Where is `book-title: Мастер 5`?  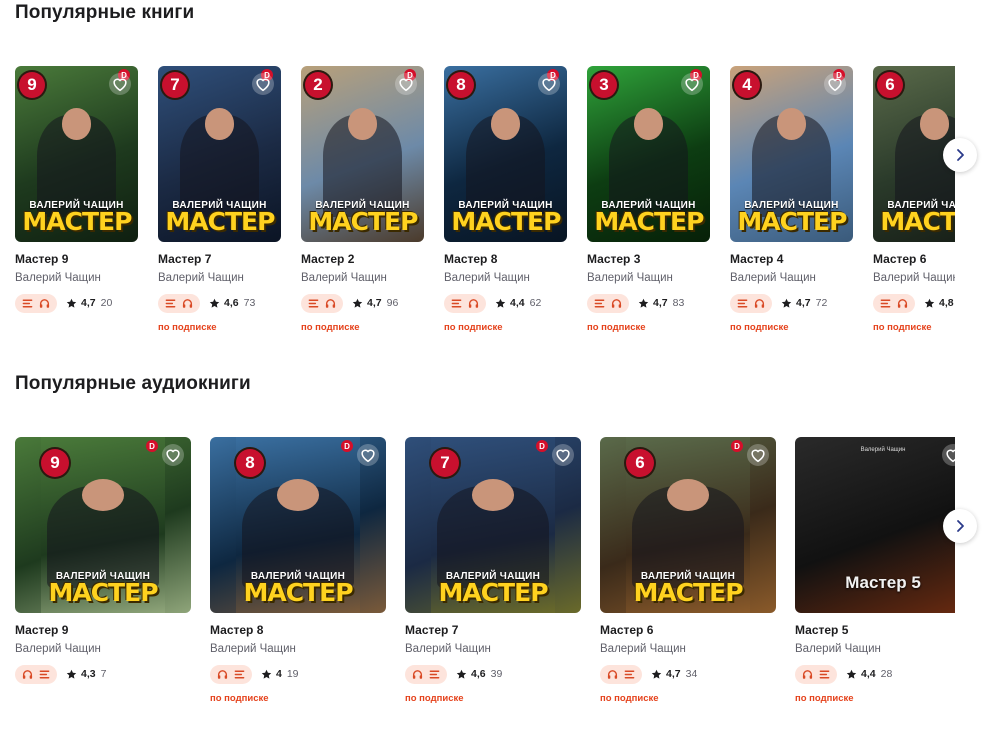
book-title: Мастер 5 is located at coordinates (875, 630).